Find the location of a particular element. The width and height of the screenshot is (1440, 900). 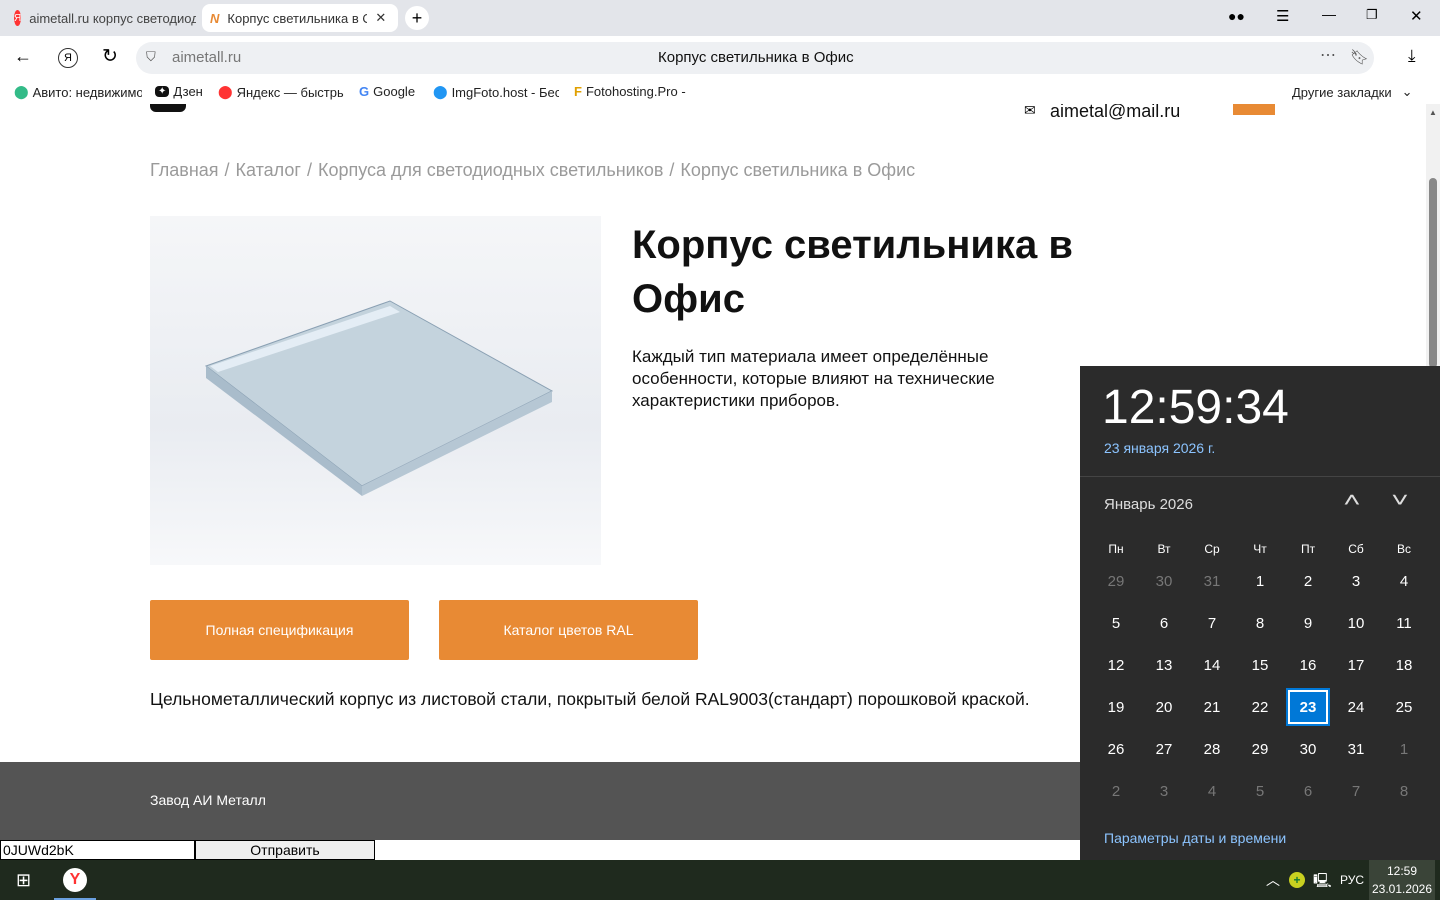

chevron-up-icon: ˄ is located at coordinates (1352, 501).